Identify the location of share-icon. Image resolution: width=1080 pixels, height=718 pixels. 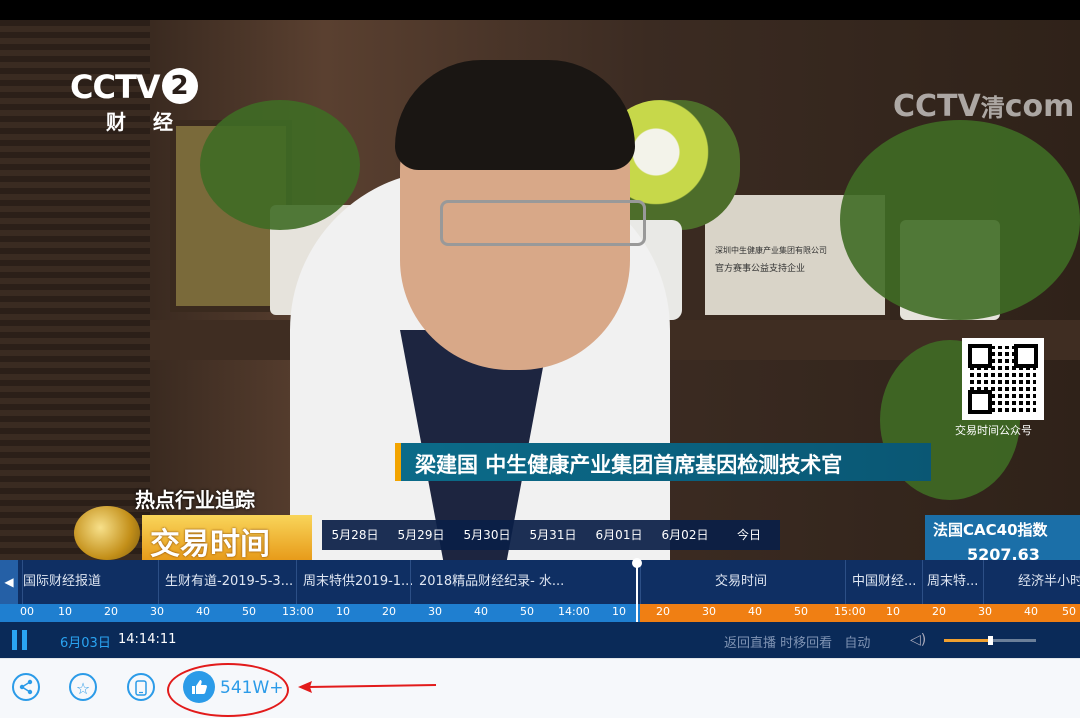
(26, 687).